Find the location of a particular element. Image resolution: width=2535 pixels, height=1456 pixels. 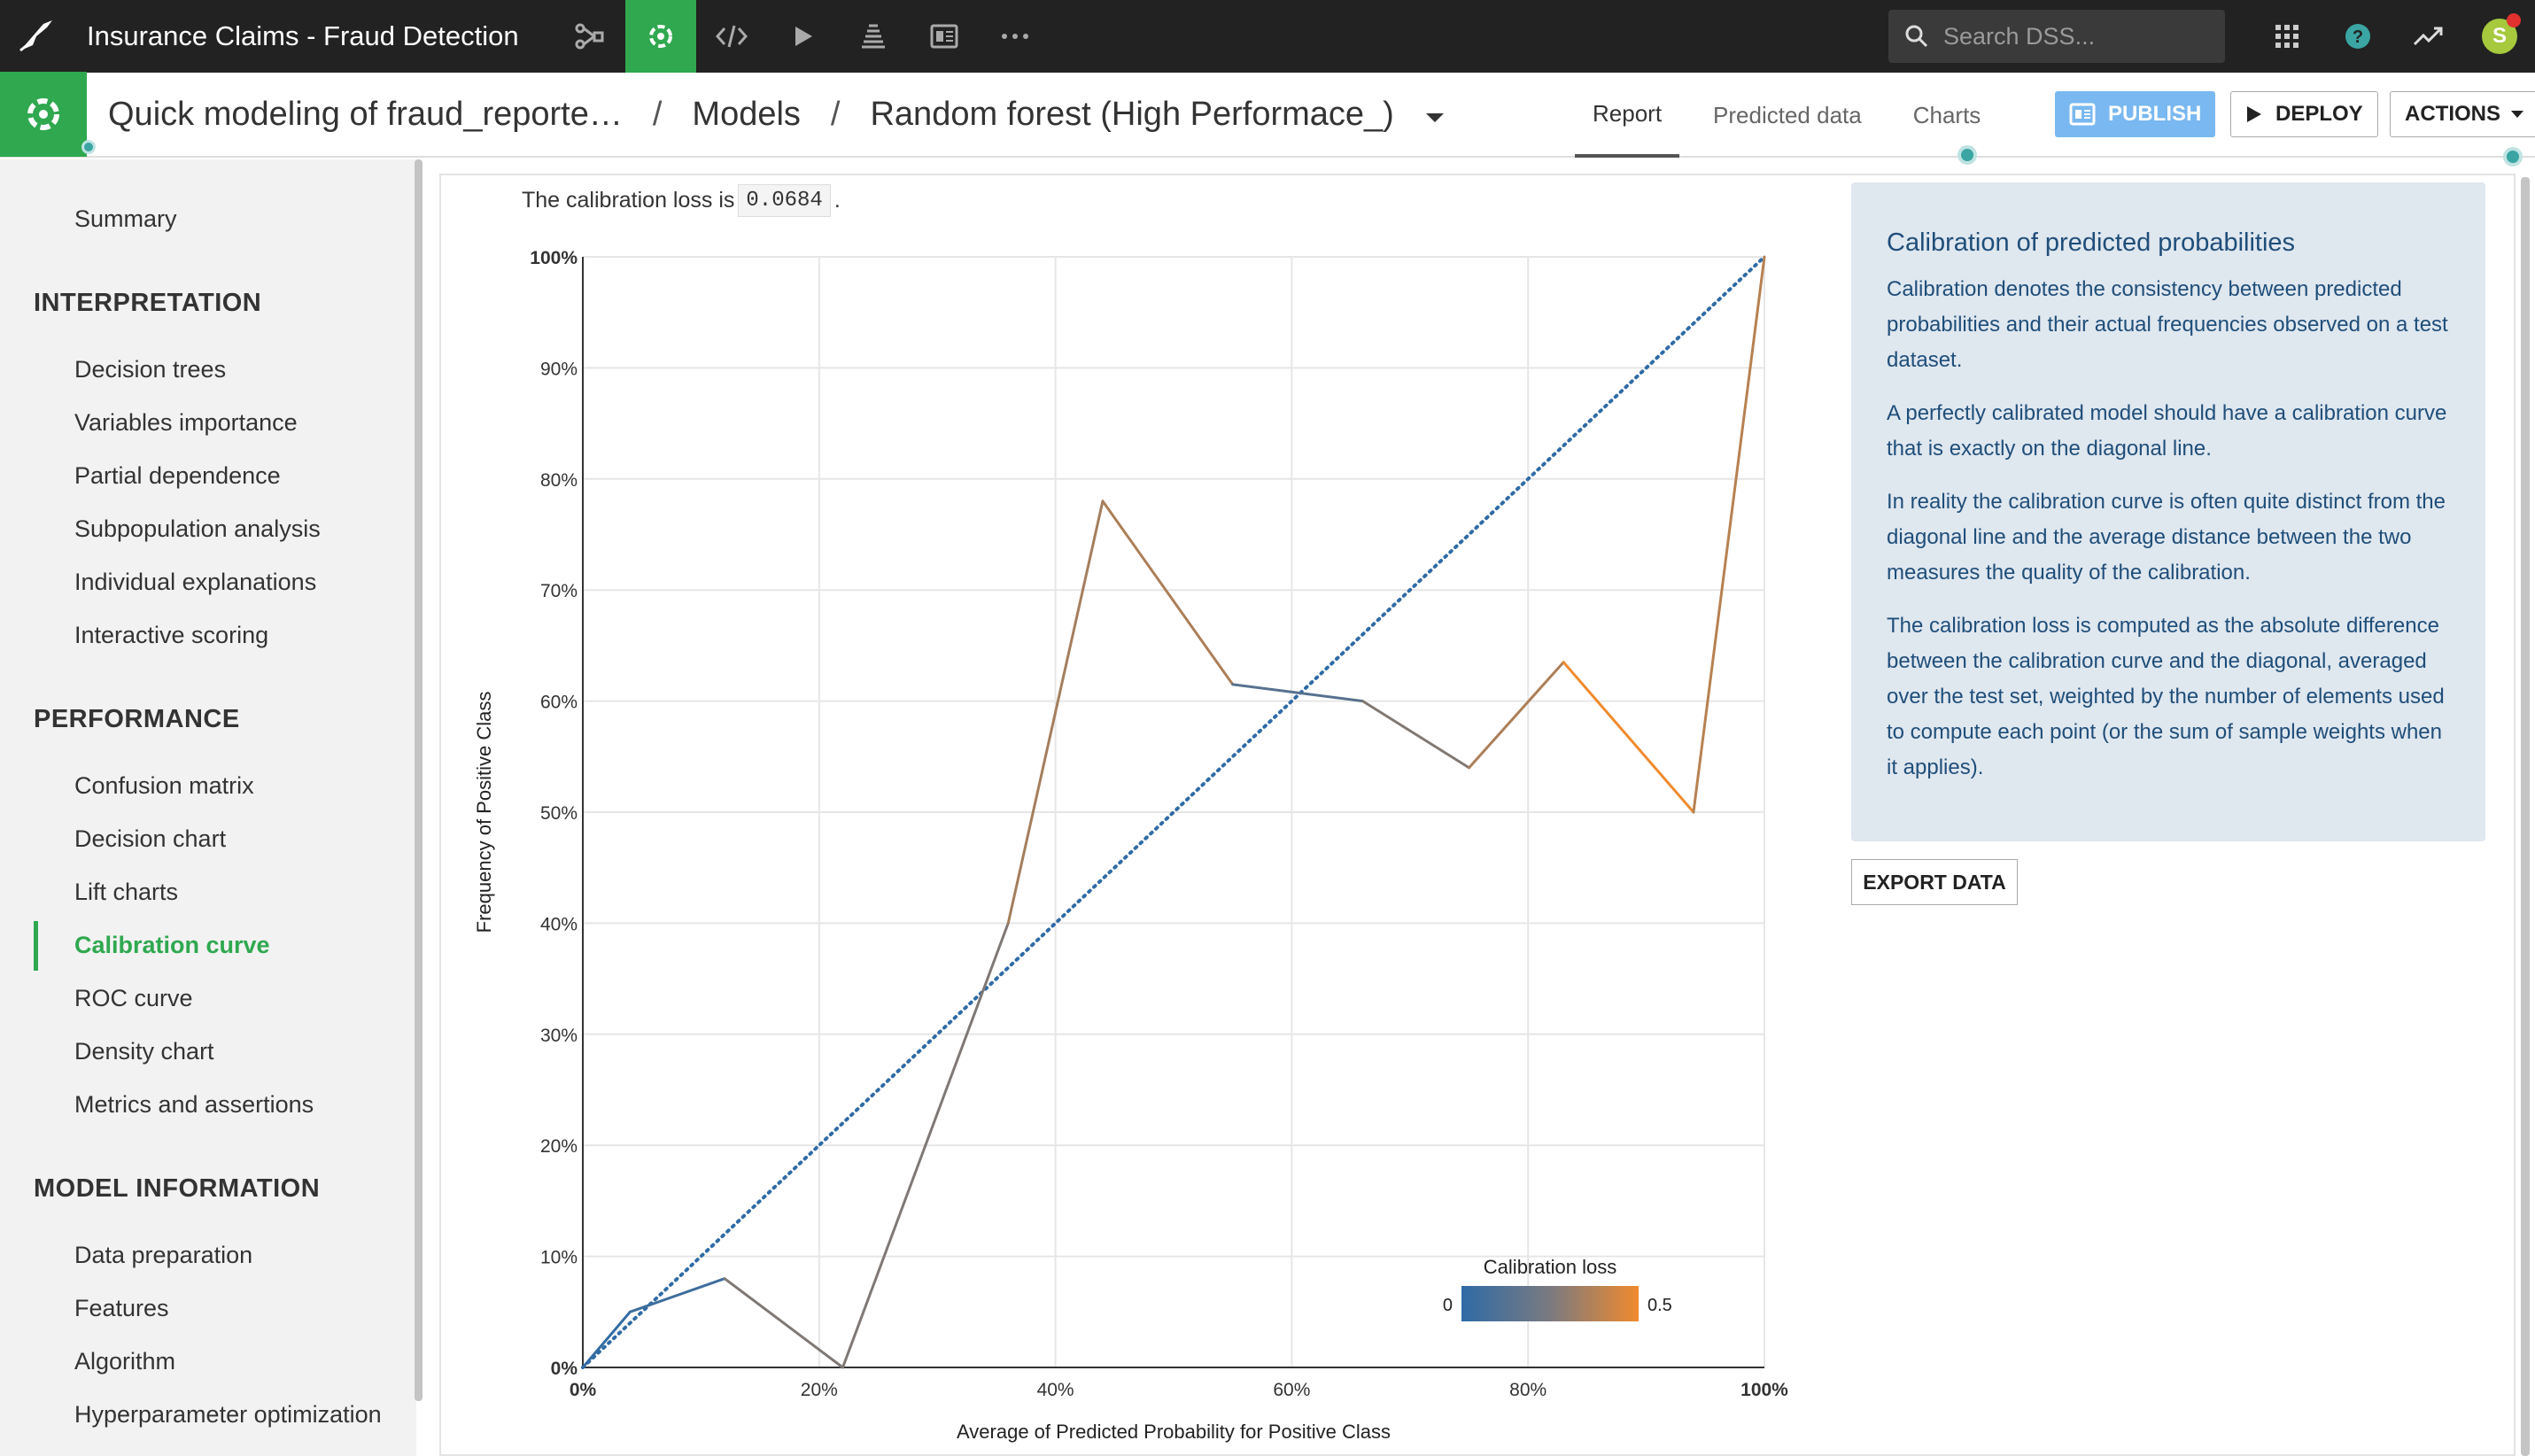

sidebar-item-density-chart: Density chart is located at coordinates (144, 1051).